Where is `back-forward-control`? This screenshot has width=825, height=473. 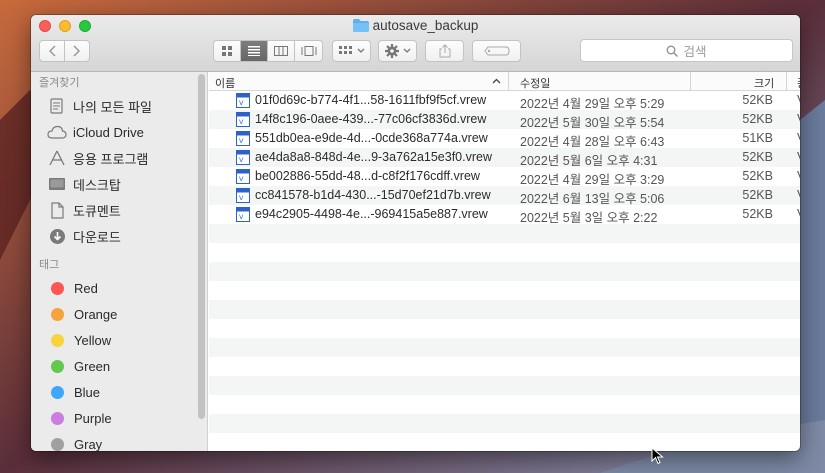 back-forward-control is located at coordinates (64, 51).